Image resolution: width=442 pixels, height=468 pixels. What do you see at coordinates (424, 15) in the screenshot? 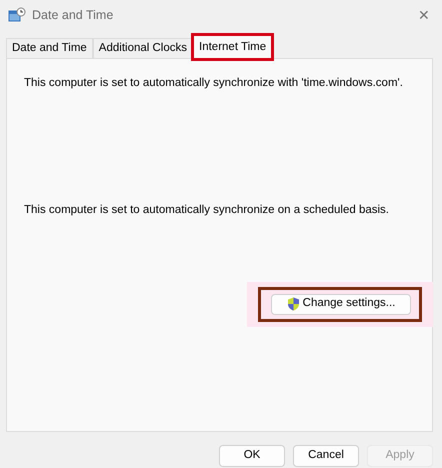
I see `close-button: ✕` at bounding box center [424, 15].